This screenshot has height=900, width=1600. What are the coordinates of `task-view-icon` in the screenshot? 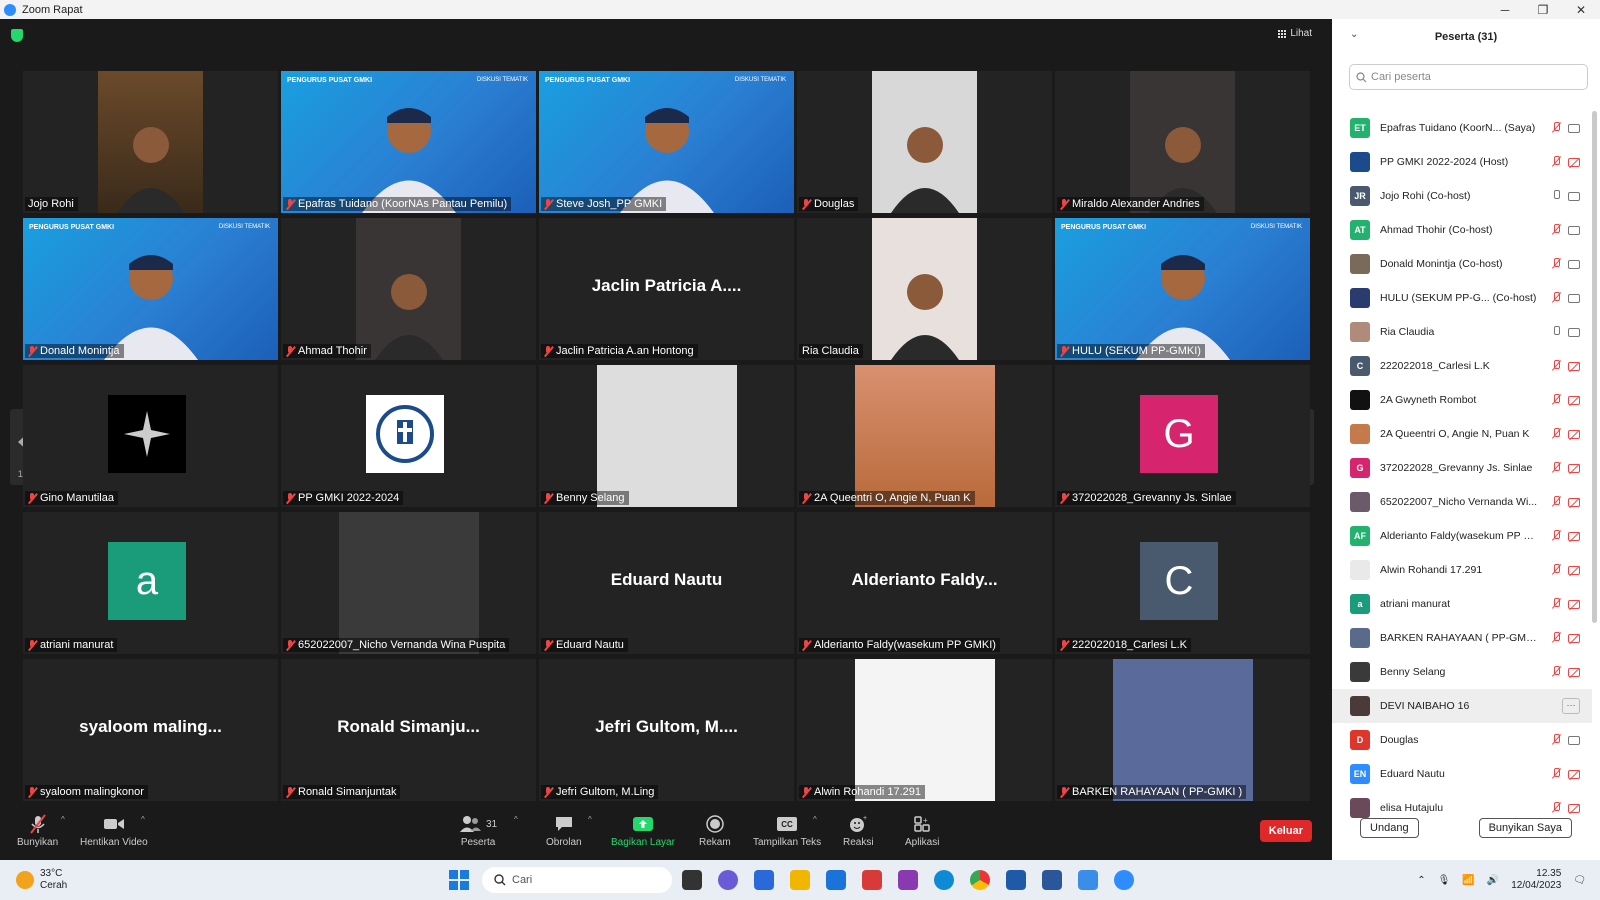 It's located at (692, 880).